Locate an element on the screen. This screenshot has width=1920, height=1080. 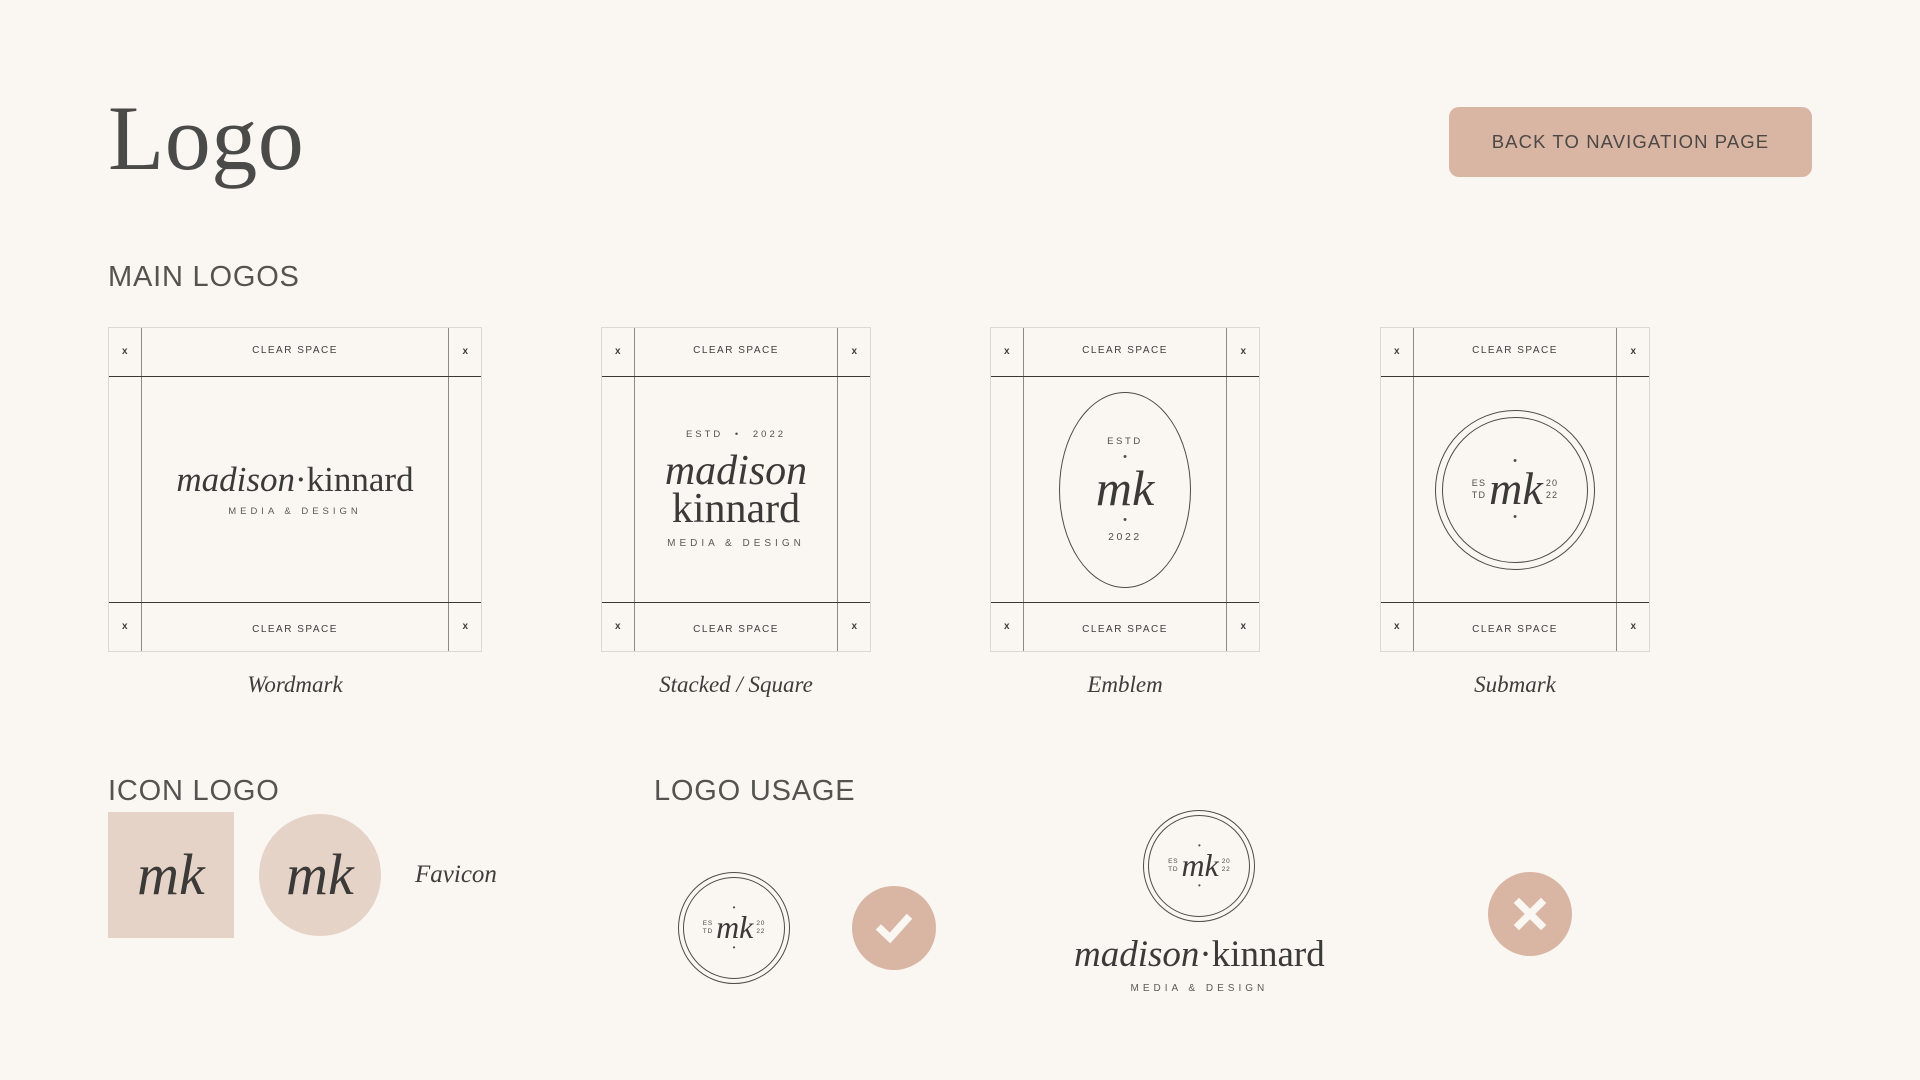
cross-icon is located at coordinates (1530, 914).